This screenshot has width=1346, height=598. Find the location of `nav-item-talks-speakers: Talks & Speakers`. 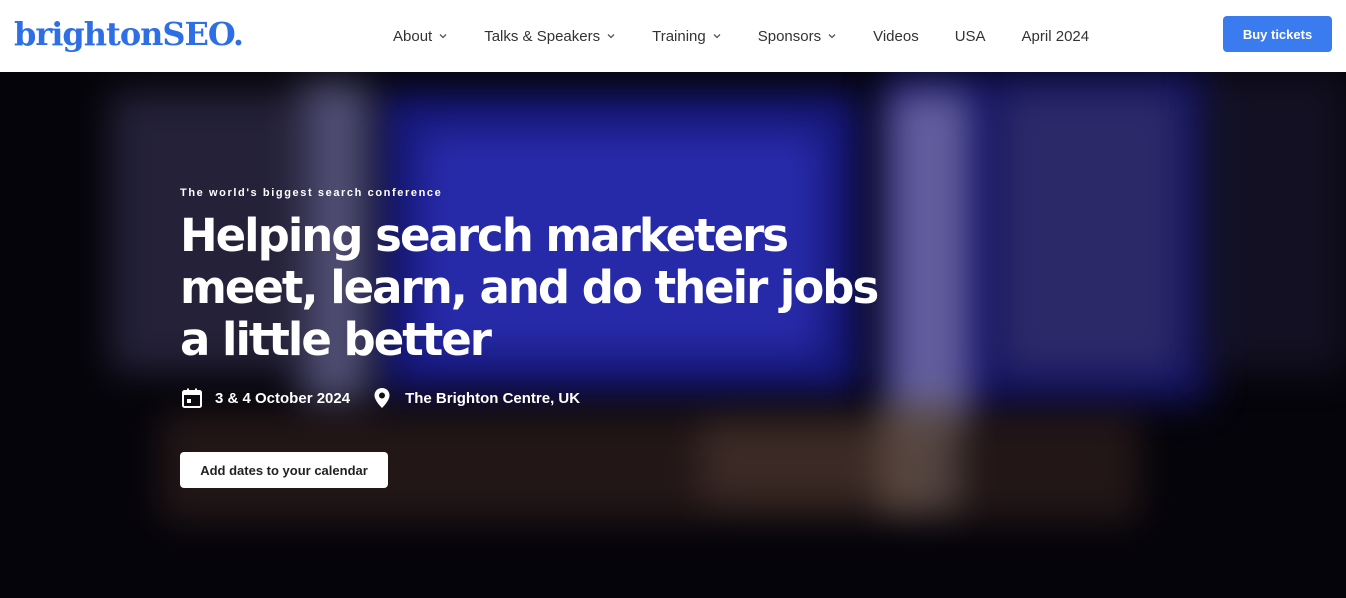

nav-item-talks-speakers: Talks & Speakers is located at coordinates (550, 36).